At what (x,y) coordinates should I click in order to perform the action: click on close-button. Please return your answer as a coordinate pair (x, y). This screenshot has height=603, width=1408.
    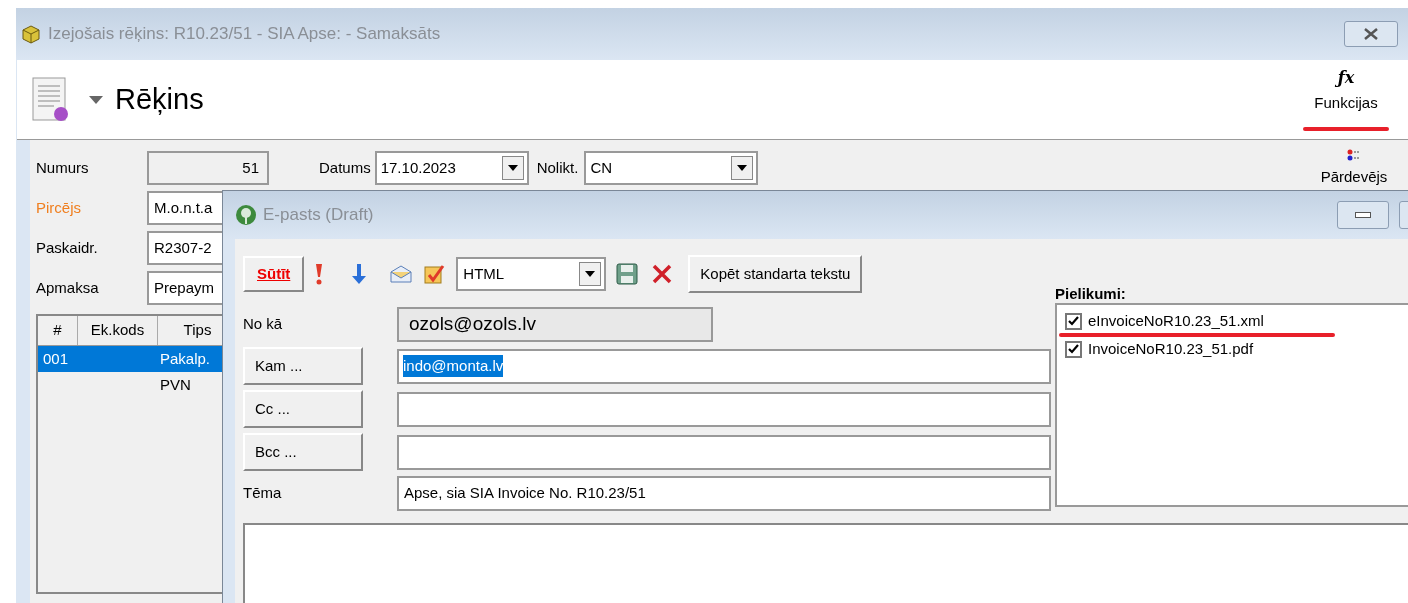
    Looking at the image, I should click on (1371, 34).